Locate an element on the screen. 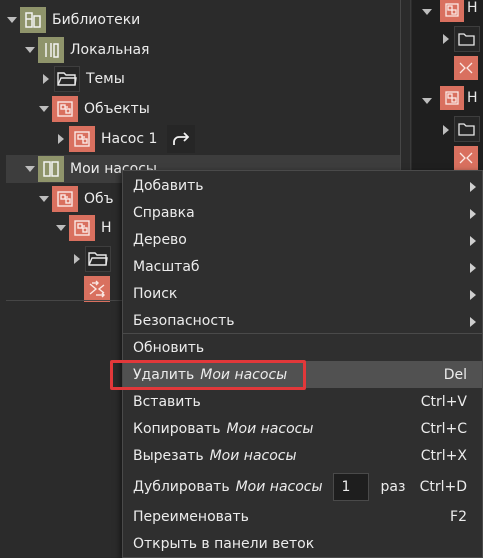  tree-label-libraries: Библиотеки is located at coordinates (96, 20).